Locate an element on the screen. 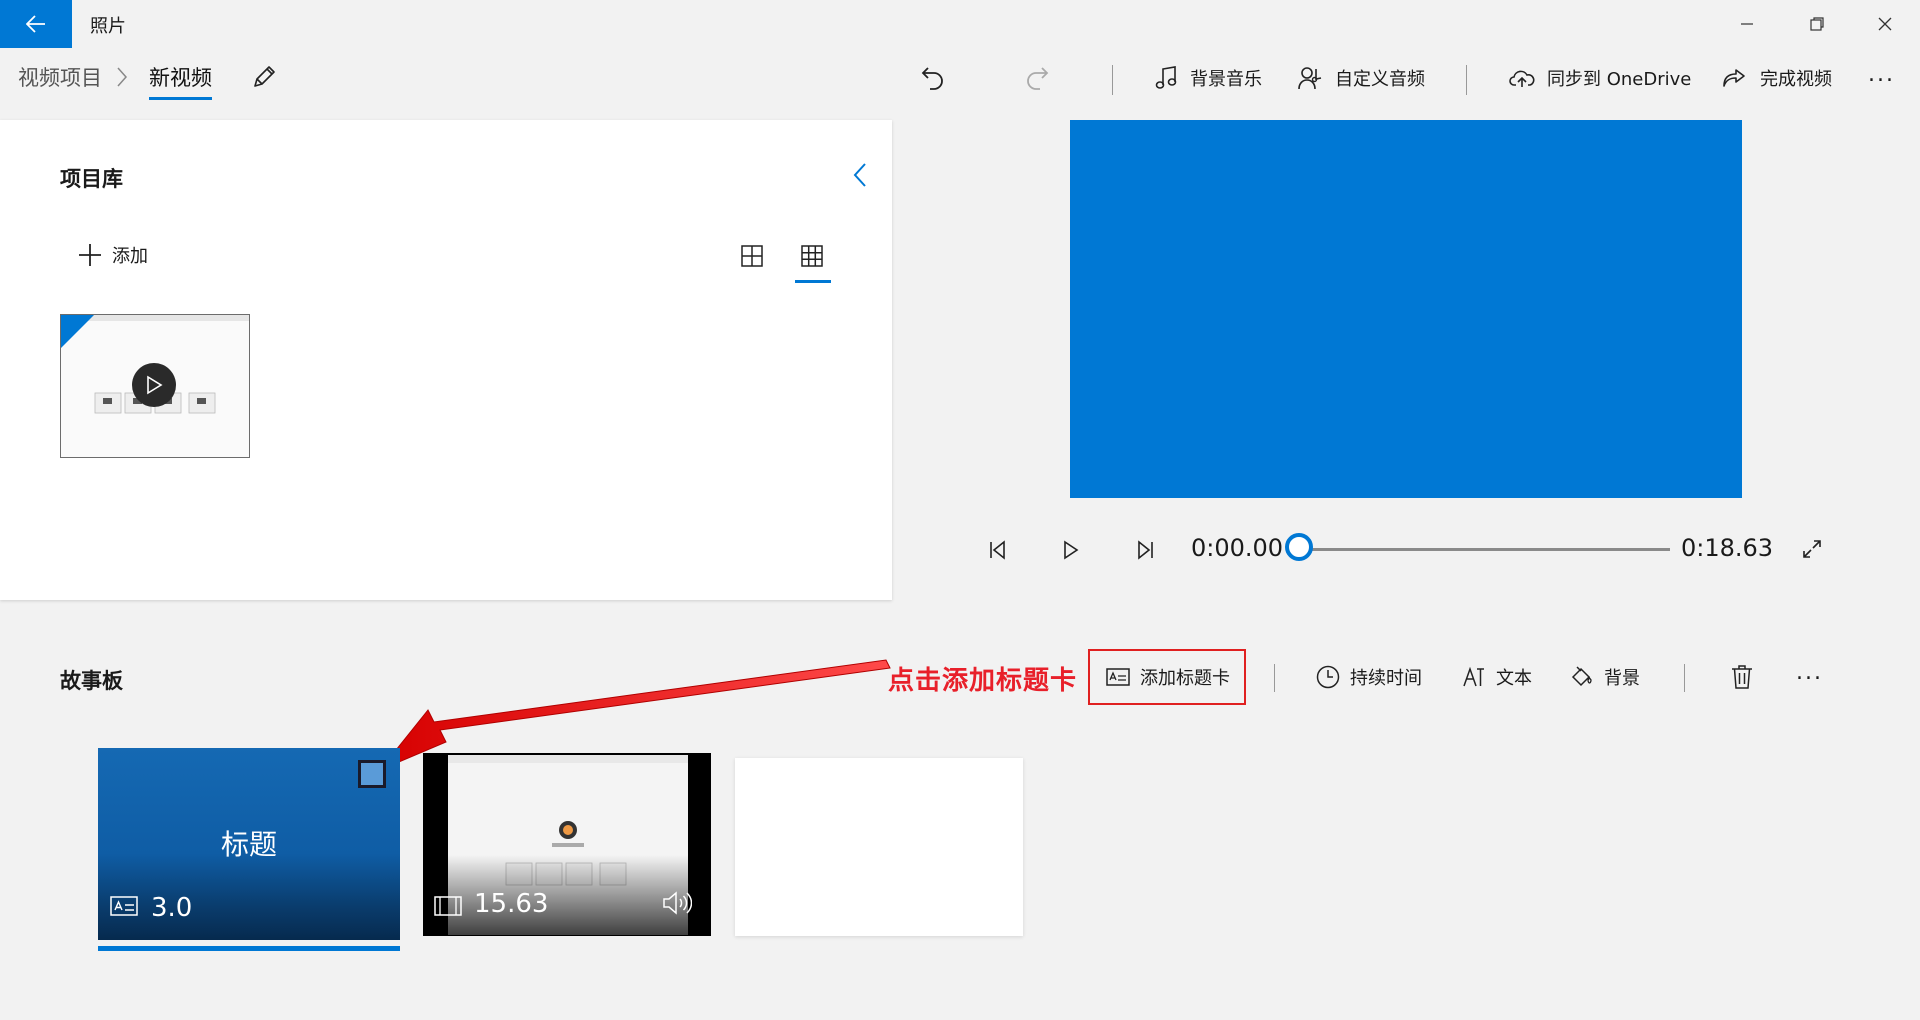 The width and height of the screenshot is (1920, 1020). current-time: 0:00.00 is located at coordinates (1237, 548).